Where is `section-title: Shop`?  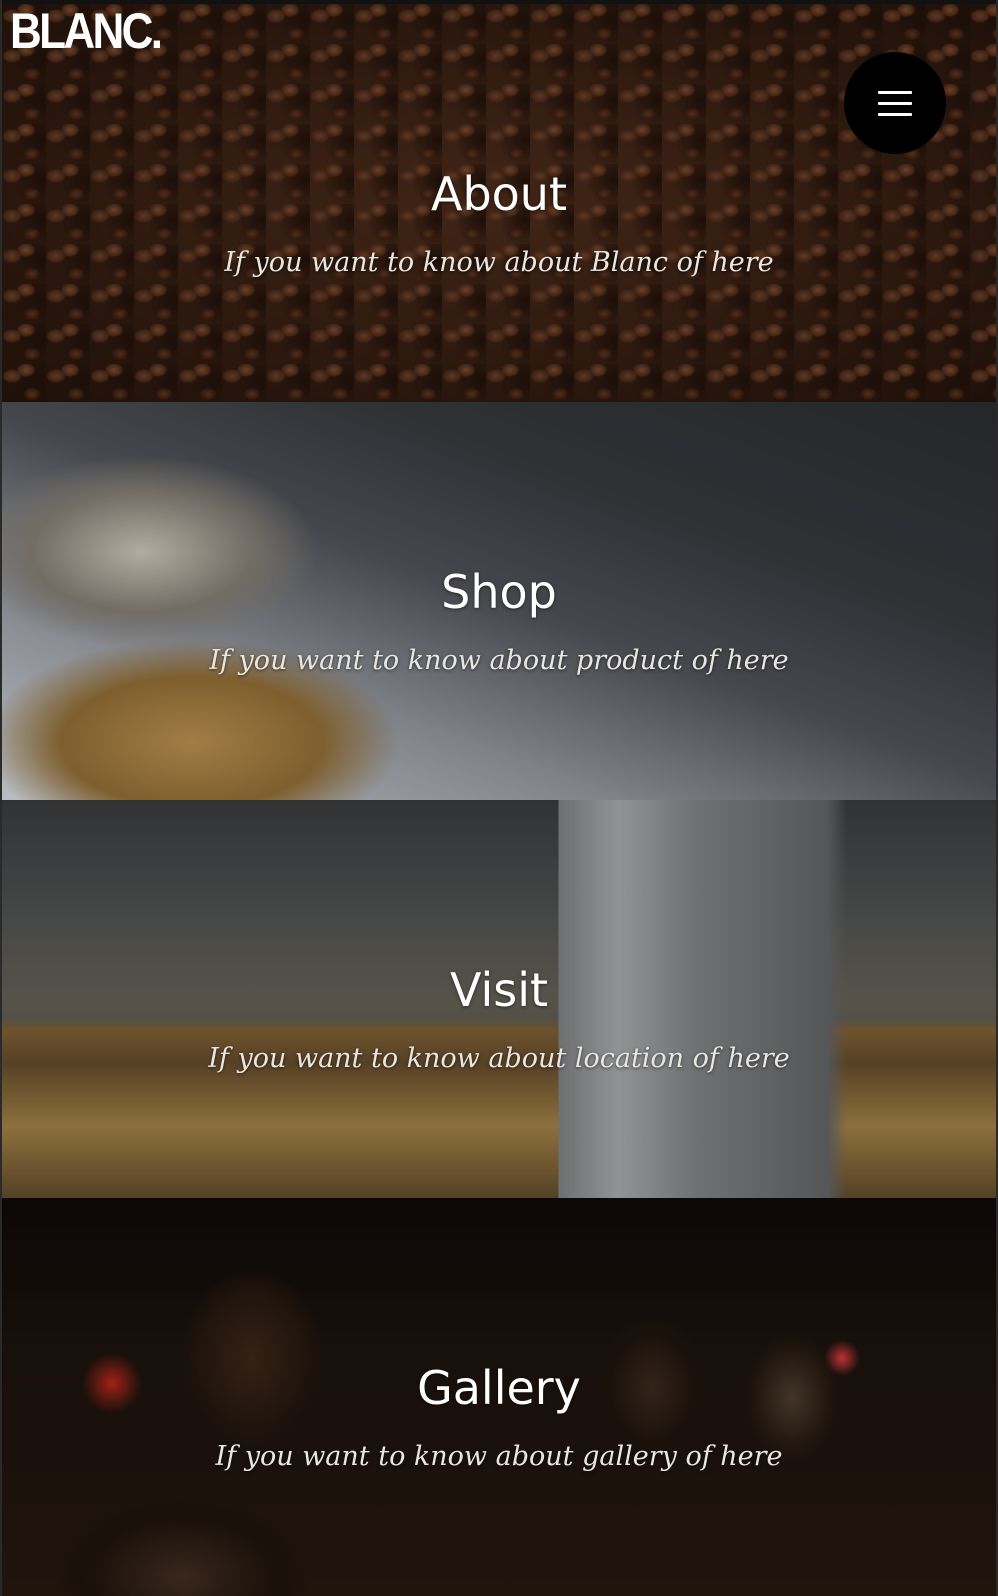
section-title: Shop is located at coordinates (499, 592).